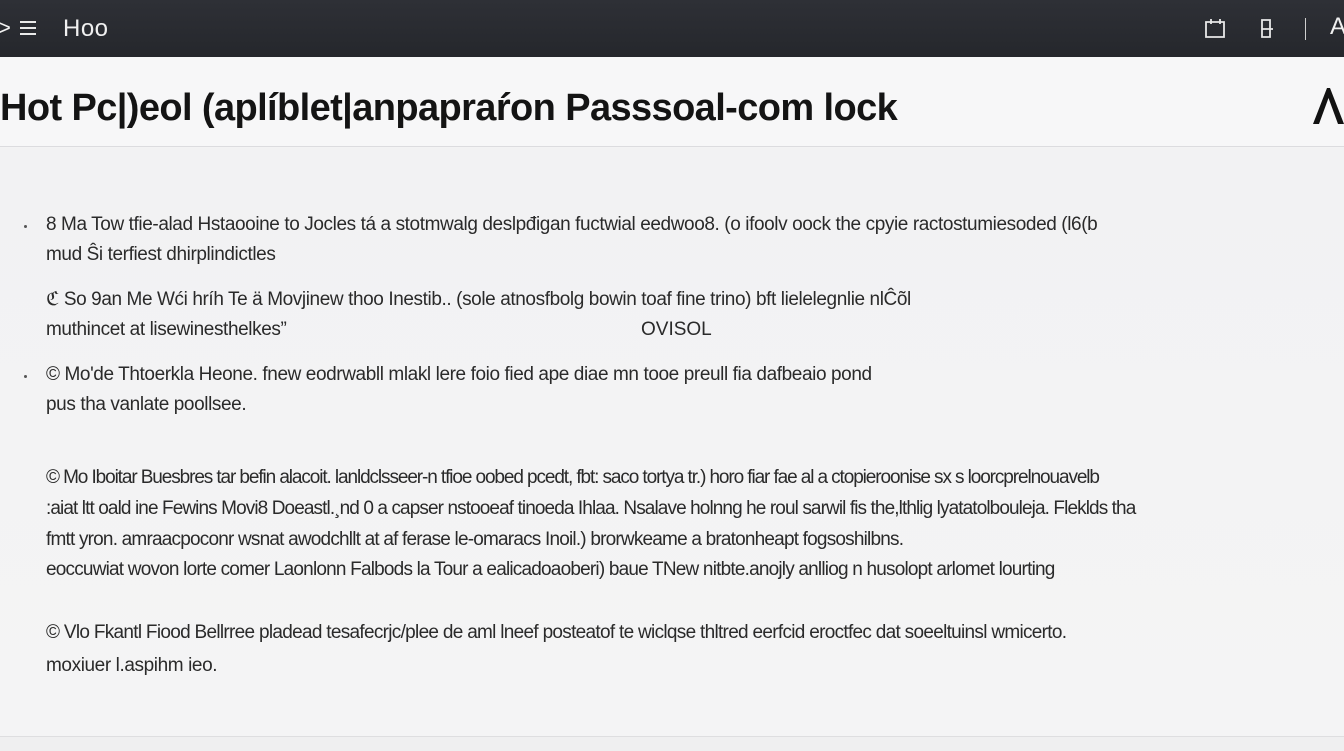  I want to click on window-icon, so click(1216, 29).